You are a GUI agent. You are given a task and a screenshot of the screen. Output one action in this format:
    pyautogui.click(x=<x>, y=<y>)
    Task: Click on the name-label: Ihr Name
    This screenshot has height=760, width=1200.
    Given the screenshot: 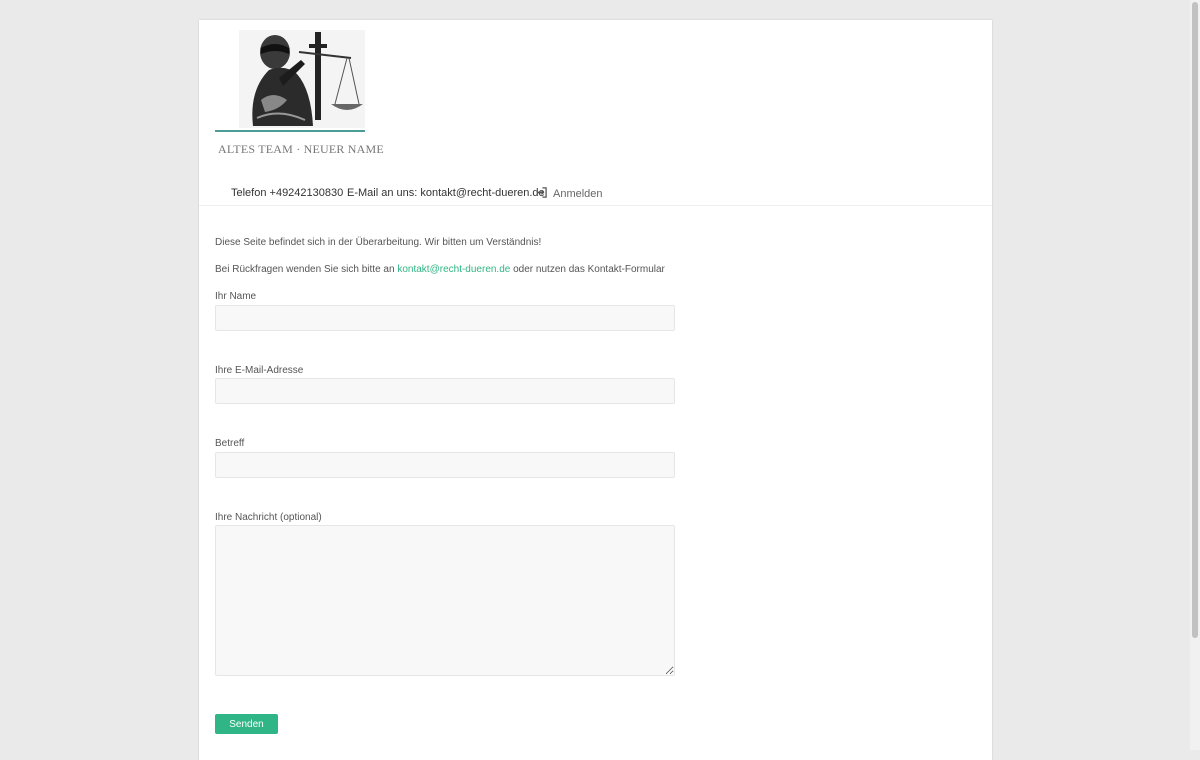 What is the action you would take?
    pyautogui.click(x=236, y=296)
    